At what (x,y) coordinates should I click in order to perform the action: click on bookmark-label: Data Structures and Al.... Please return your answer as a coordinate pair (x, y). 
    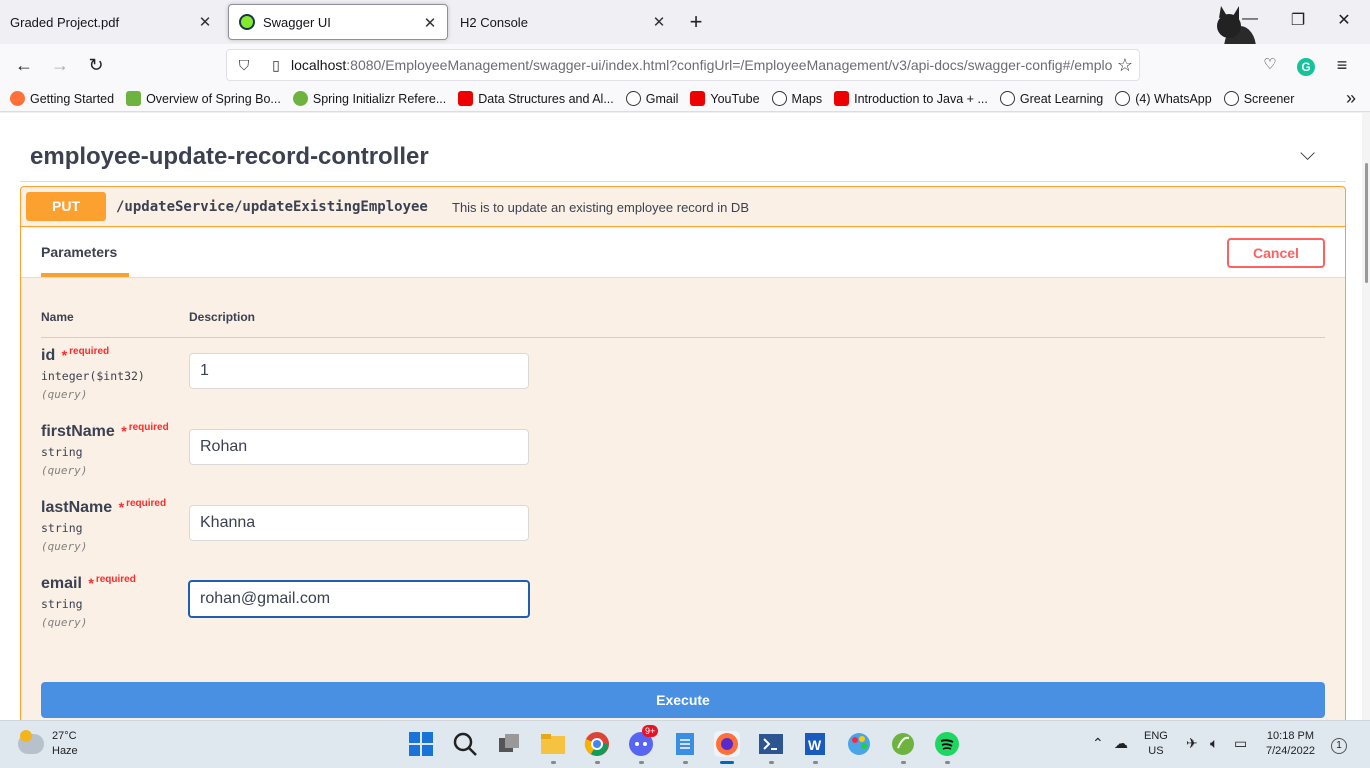
    Looking at the image, I should click on (546, 98).